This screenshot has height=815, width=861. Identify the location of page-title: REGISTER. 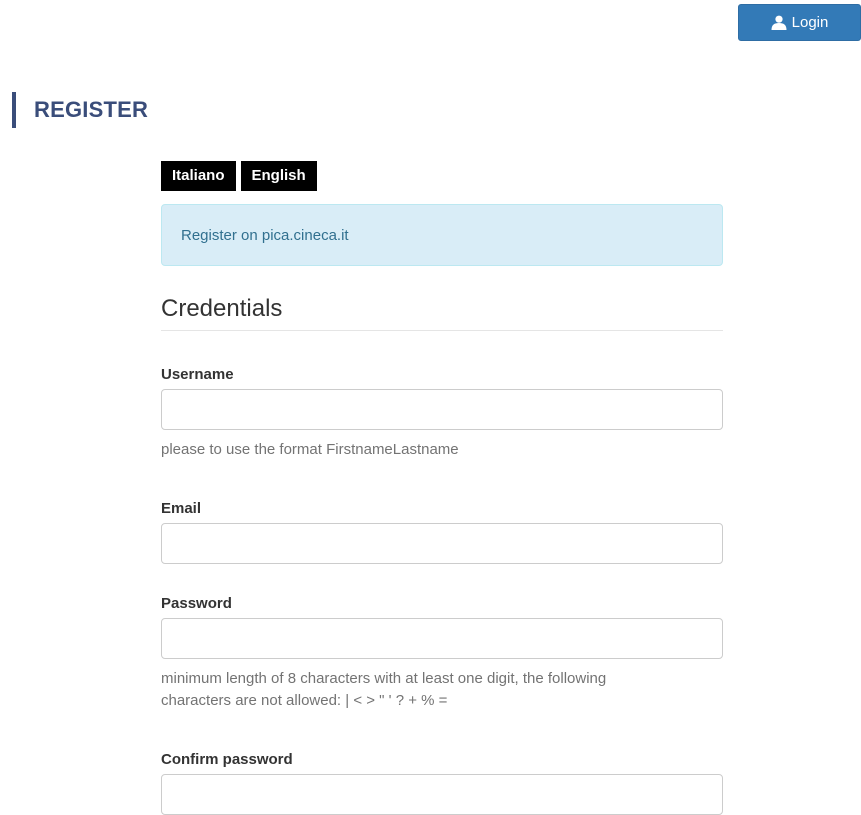
(91, 109).